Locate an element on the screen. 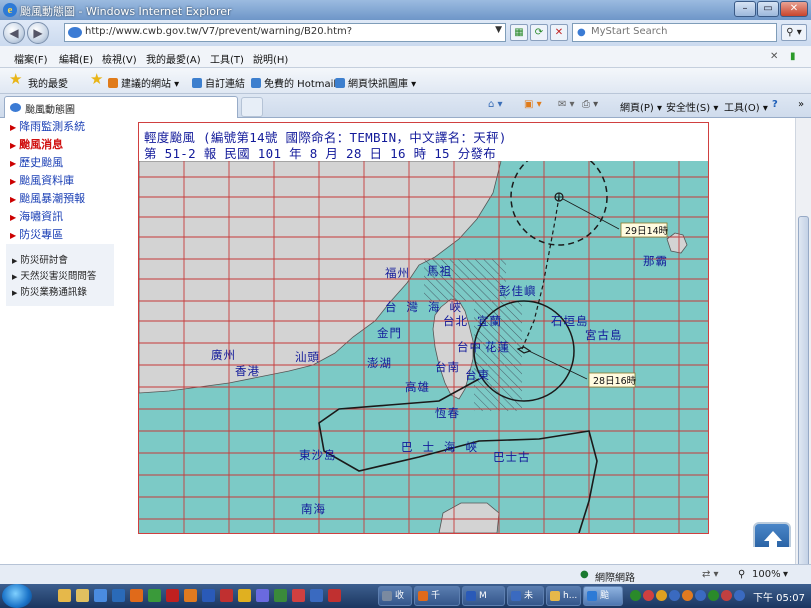 The width and height of the screenshot is (811, 608). taskbar-button: 千 is located at coordinates (437, 596).